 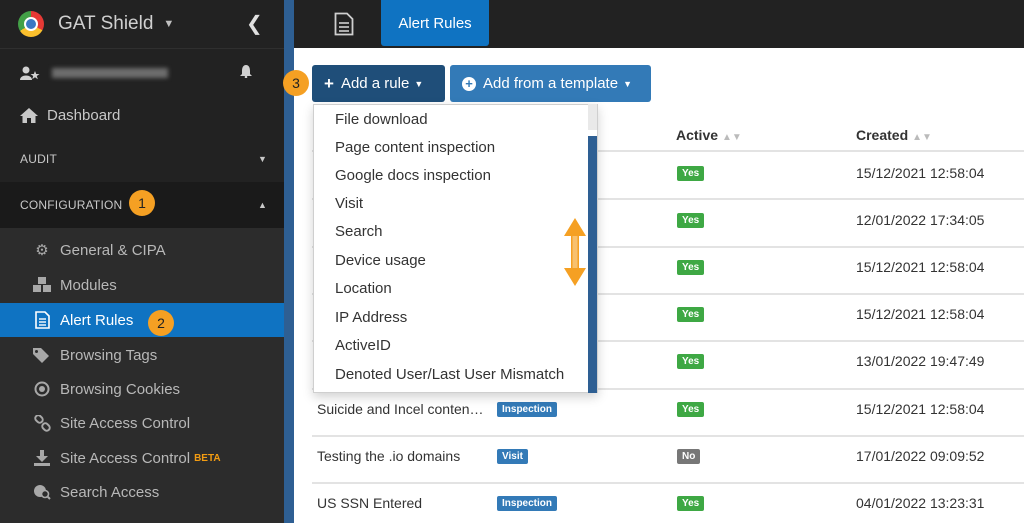 What do you see at coordinates (592, 264) in the screenshot?
I see `dropdown-scrollbar-thumb` at bounding box center [592, 264].